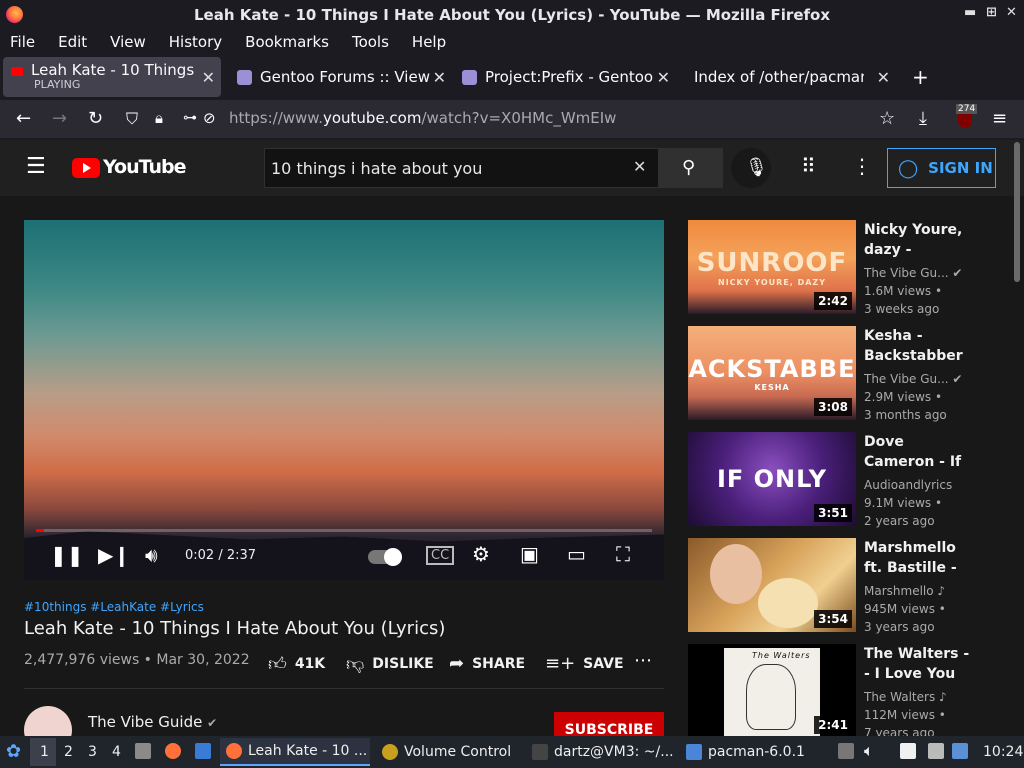 This screenshot has width=1024, height=768. What do you see at coordinates (95, 118) in the screenshot?
I see `reload-icon: ↻` at bounding box center [95, 118].